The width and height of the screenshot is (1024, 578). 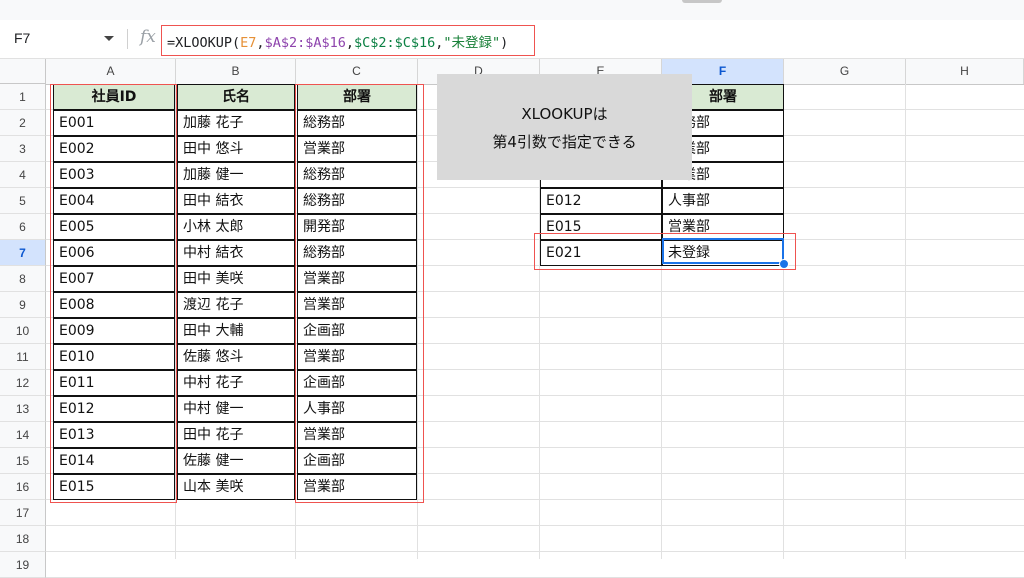 I want to click on formula-highlight-box, so click(x=348, y=40).